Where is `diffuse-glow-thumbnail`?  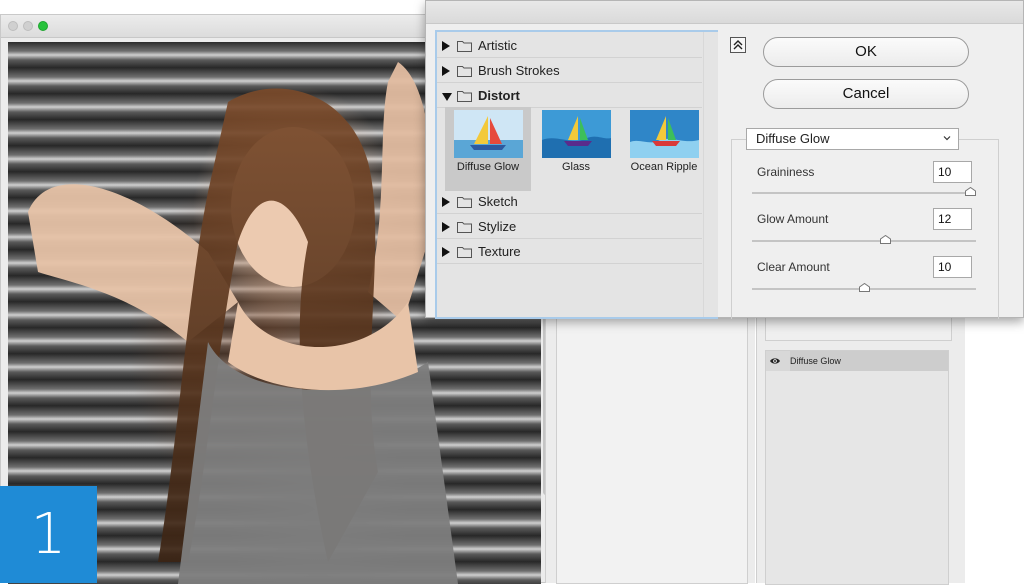 diffuse-glow-thumbnail is located at coordinates (488, 134).